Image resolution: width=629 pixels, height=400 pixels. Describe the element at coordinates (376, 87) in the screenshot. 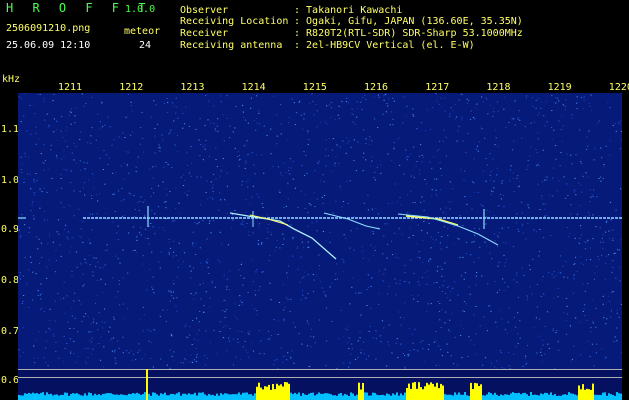

I see `x-tick-label: 1216` at that location.